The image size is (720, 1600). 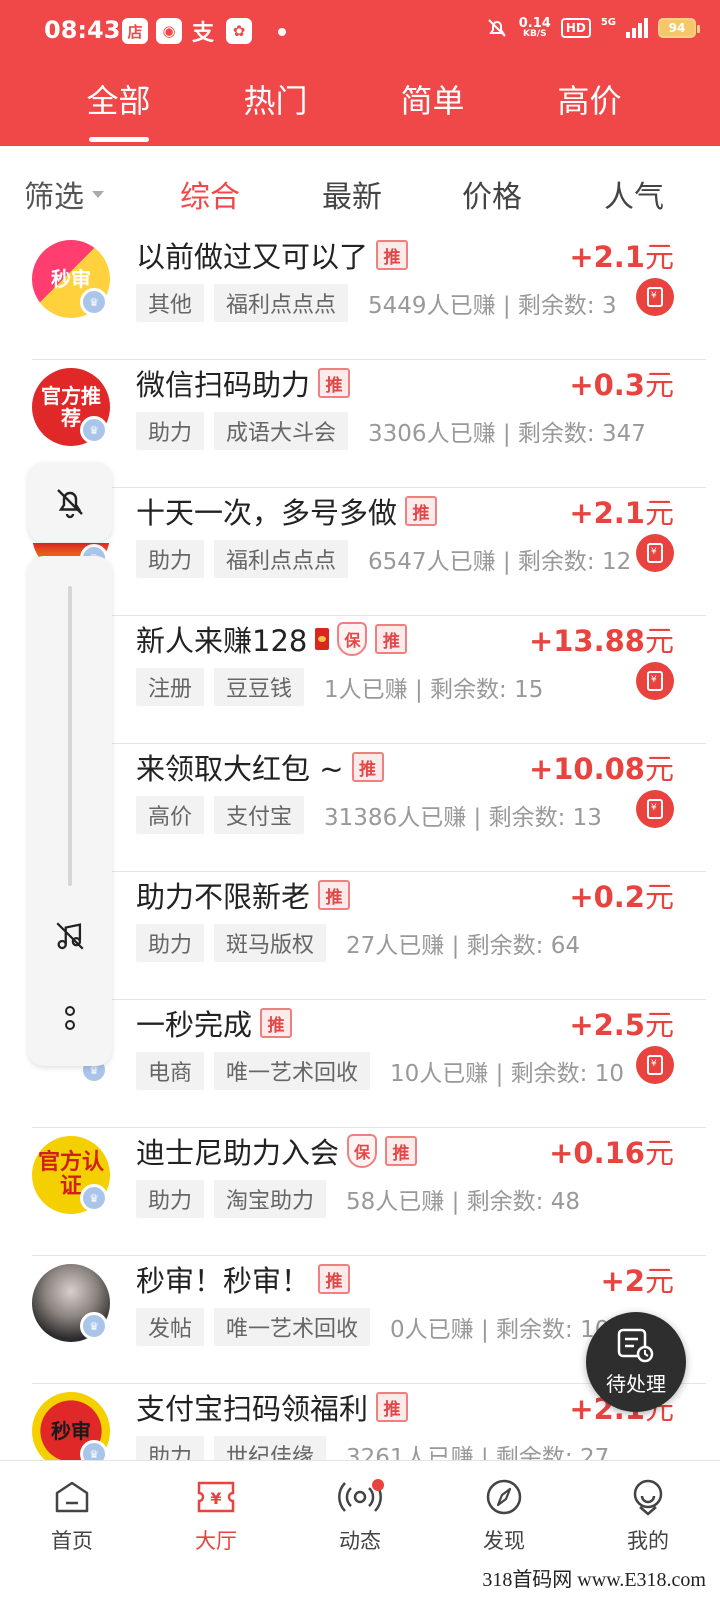 I want to click on alipay-icon: 支, so click(x=202, y=33).